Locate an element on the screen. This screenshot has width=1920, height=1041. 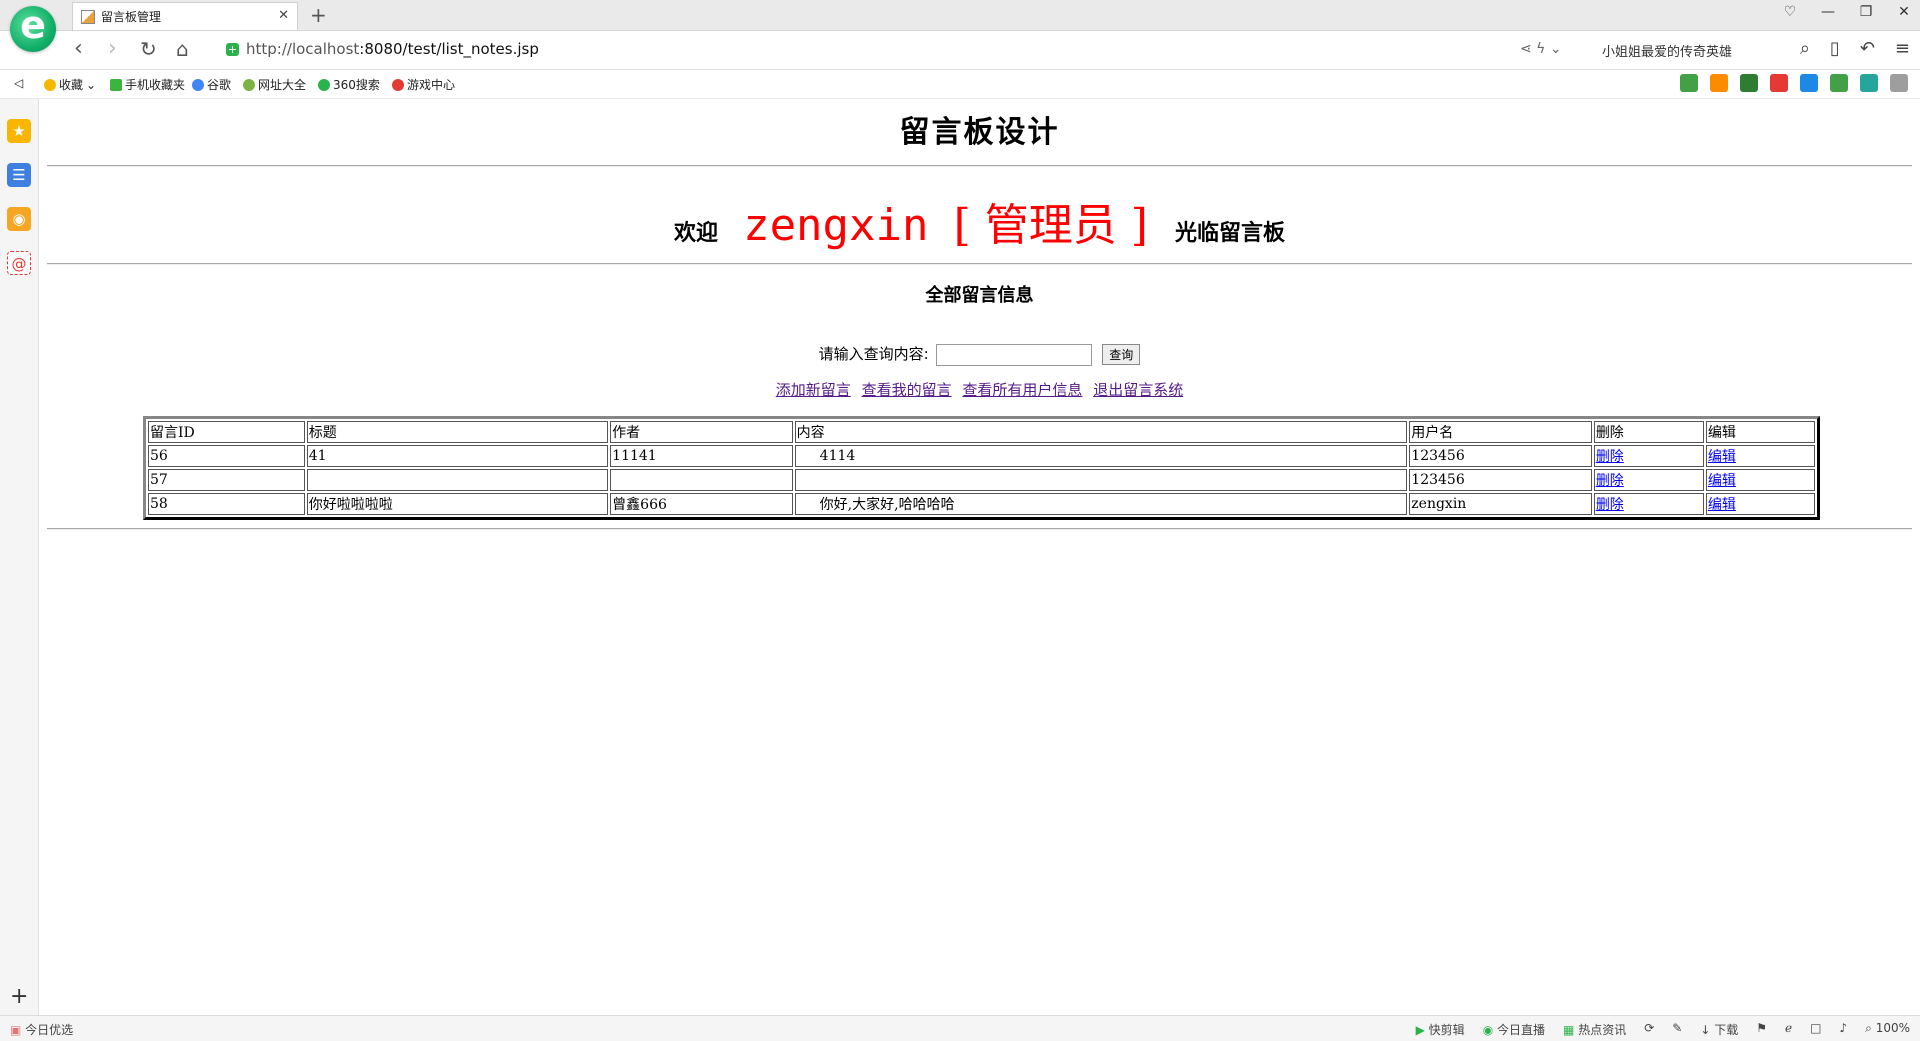
globe-icon is located at coordinates (249, 84).